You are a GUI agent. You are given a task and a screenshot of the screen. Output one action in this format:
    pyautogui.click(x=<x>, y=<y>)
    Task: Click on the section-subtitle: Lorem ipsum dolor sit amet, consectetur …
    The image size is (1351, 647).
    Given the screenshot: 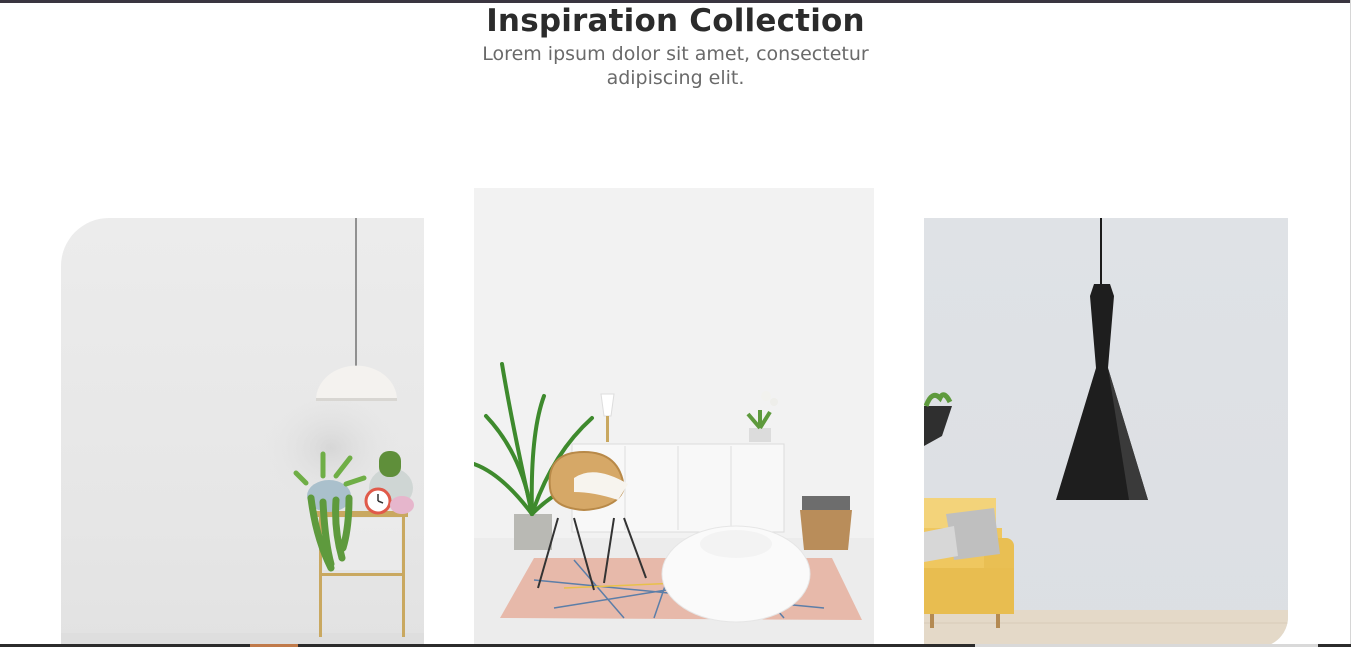 What is the action you would take?
    pyautogui.click(x=675, y=66)
    